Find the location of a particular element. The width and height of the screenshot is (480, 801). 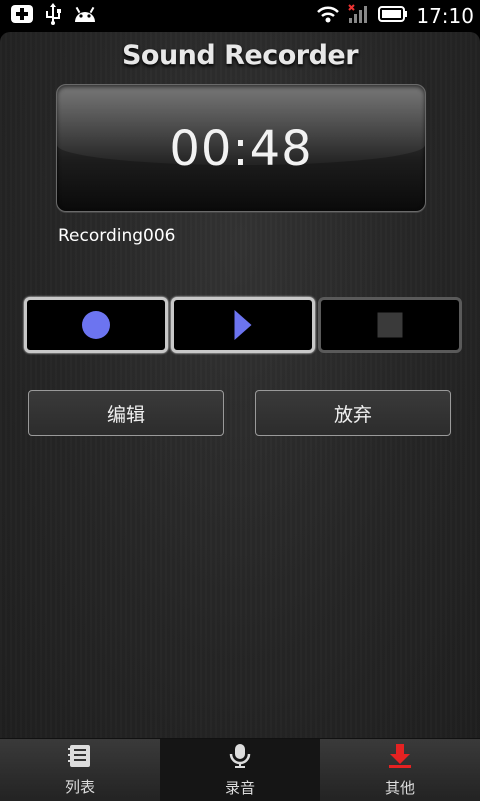

wifi-icon is located at coordinates (328, 16).